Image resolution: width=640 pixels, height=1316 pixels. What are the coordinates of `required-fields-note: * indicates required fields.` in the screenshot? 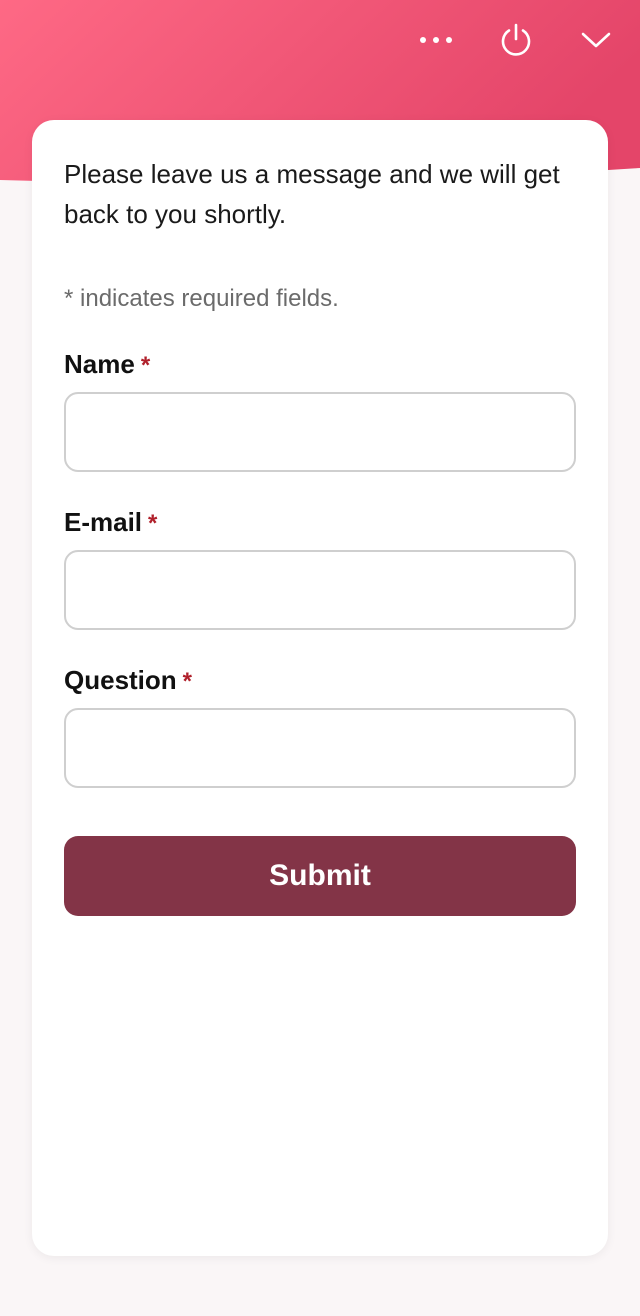 It's located at (201, 298).